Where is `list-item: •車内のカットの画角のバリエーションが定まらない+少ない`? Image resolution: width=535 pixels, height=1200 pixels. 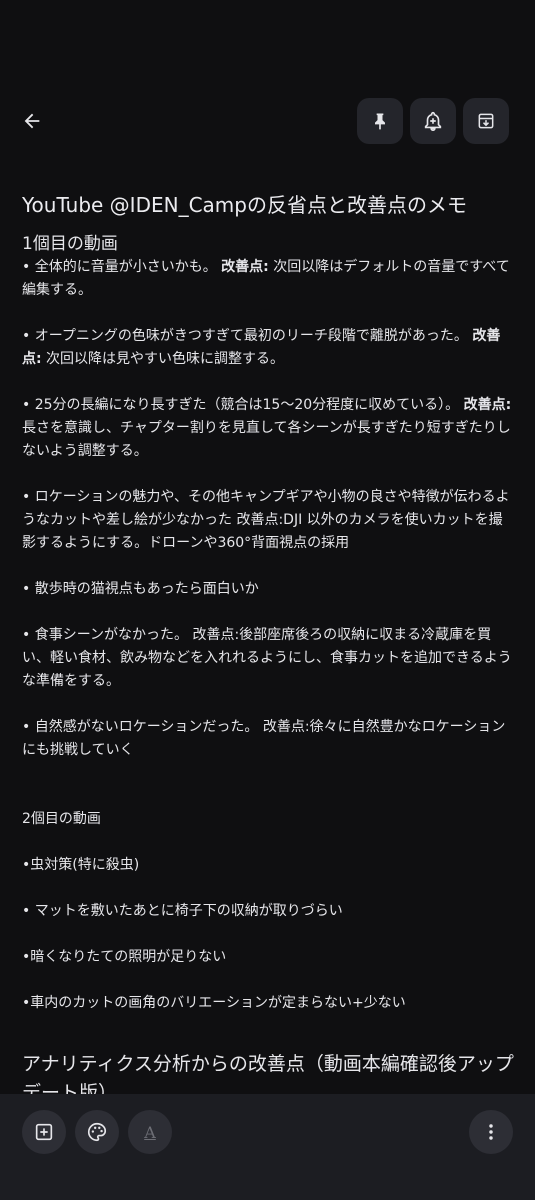
list-item: •車内のカットの画角のバリエーションが定まらない+少ない is located at coordinates (214, 1003).